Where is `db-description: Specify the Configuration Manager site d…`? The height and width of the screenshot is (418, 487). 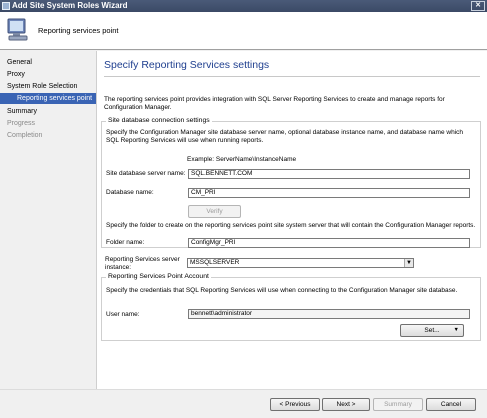 db-description: Specify the Configuration Manager site d… is located at coordinates (285, 136).